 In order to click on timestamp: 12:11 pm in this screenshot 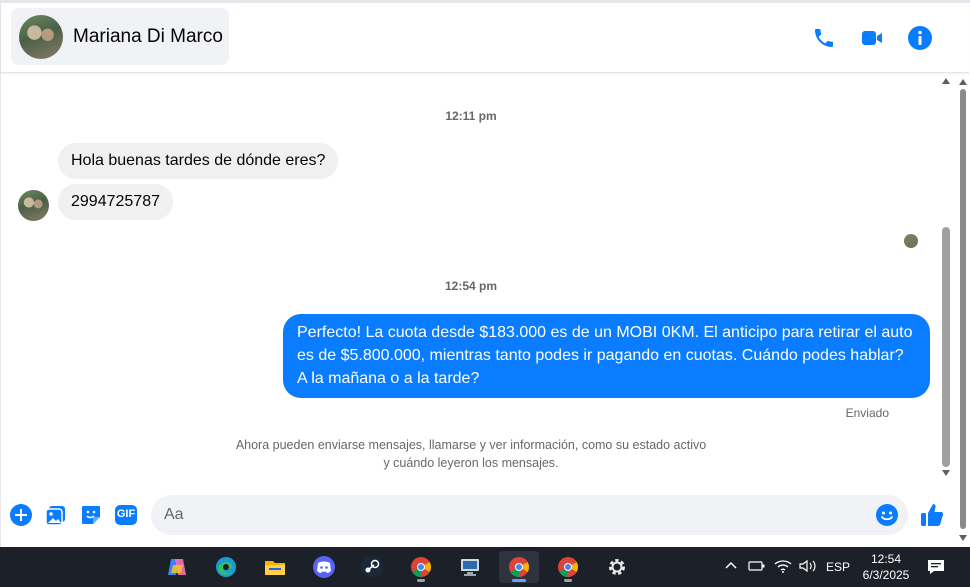, I will do `click(471, 116)`.